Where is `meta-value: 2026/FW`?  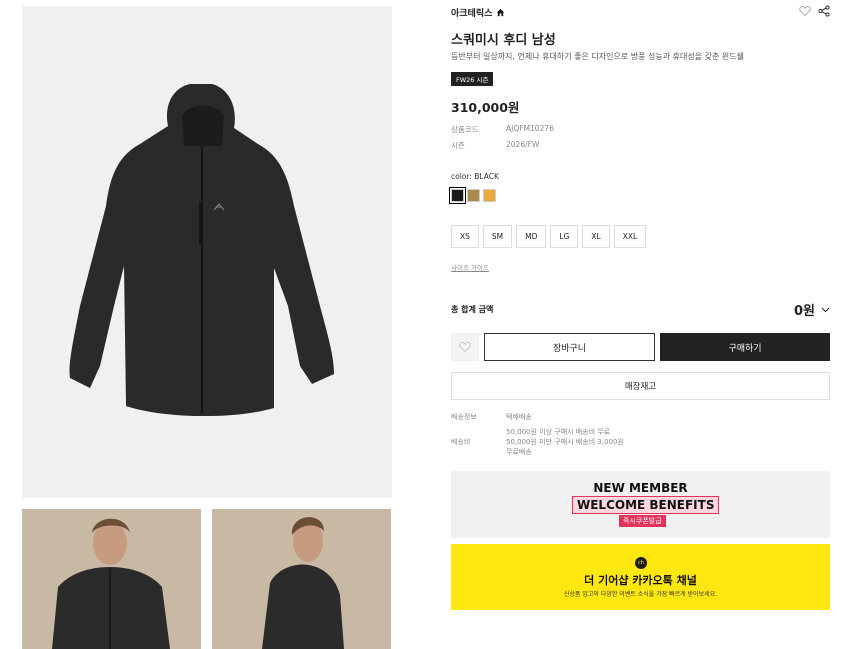 meta-value: 2026/FW is located at coordinates (523, 144).